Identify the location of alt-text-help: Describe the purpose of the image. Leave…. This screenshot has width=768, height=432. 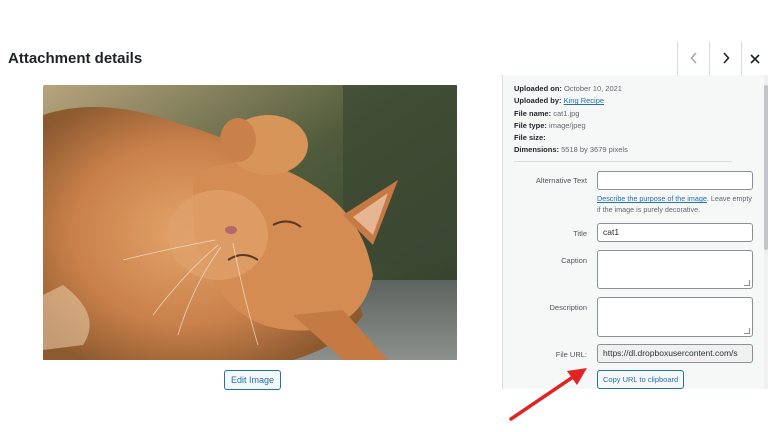
(677, 204).